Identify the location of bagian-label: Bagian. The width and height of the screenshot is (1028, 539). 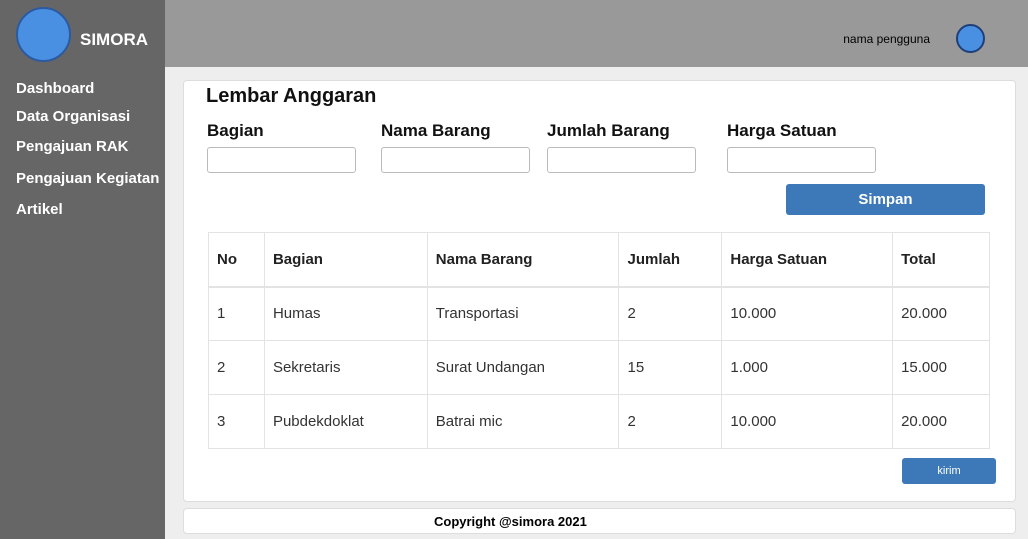
(235, 130).